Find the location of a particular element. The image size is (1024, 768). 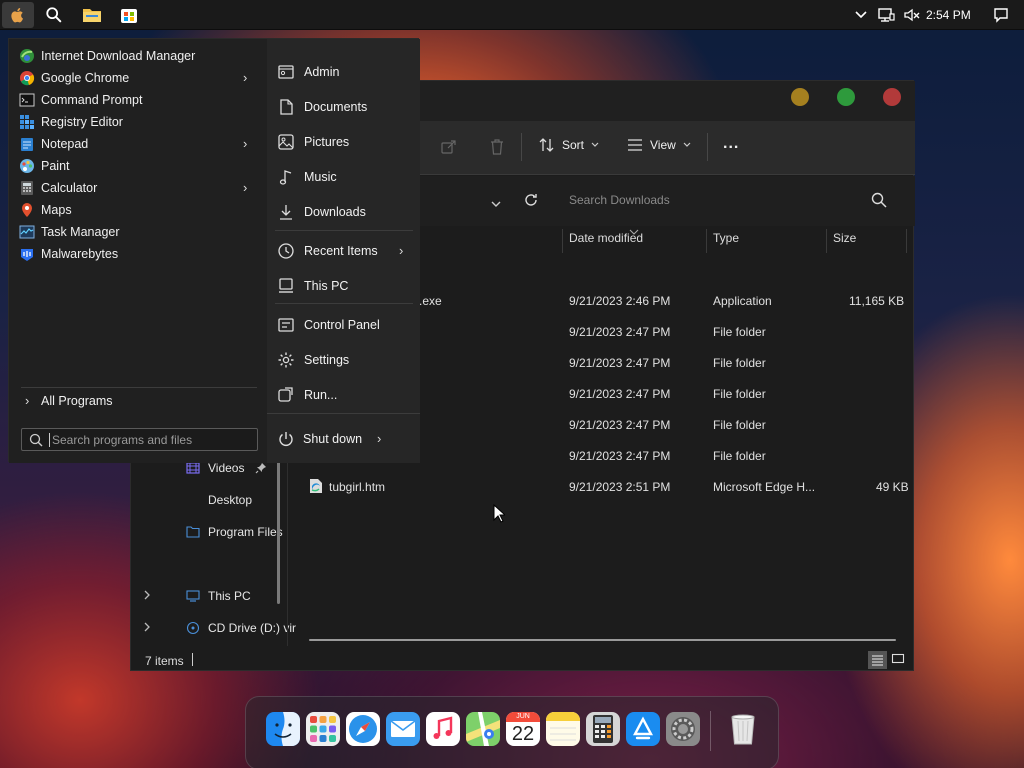

app-notepad: Notepad › is located at coordinates (138, 144).